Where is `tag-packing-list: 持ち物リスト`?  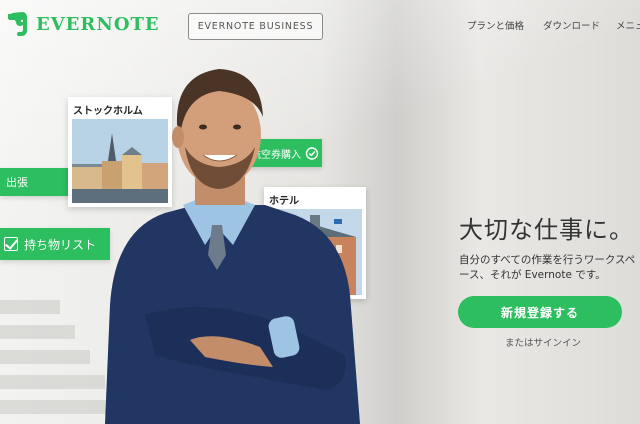 tag-packing-list: 持ち物リスト is located at coordinates (55, 244).